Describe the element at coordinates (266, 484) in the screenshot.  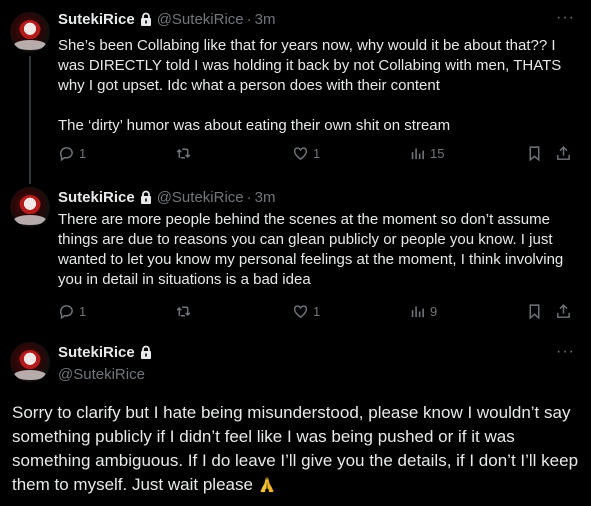
I see `folded-hands-icon` at that location.